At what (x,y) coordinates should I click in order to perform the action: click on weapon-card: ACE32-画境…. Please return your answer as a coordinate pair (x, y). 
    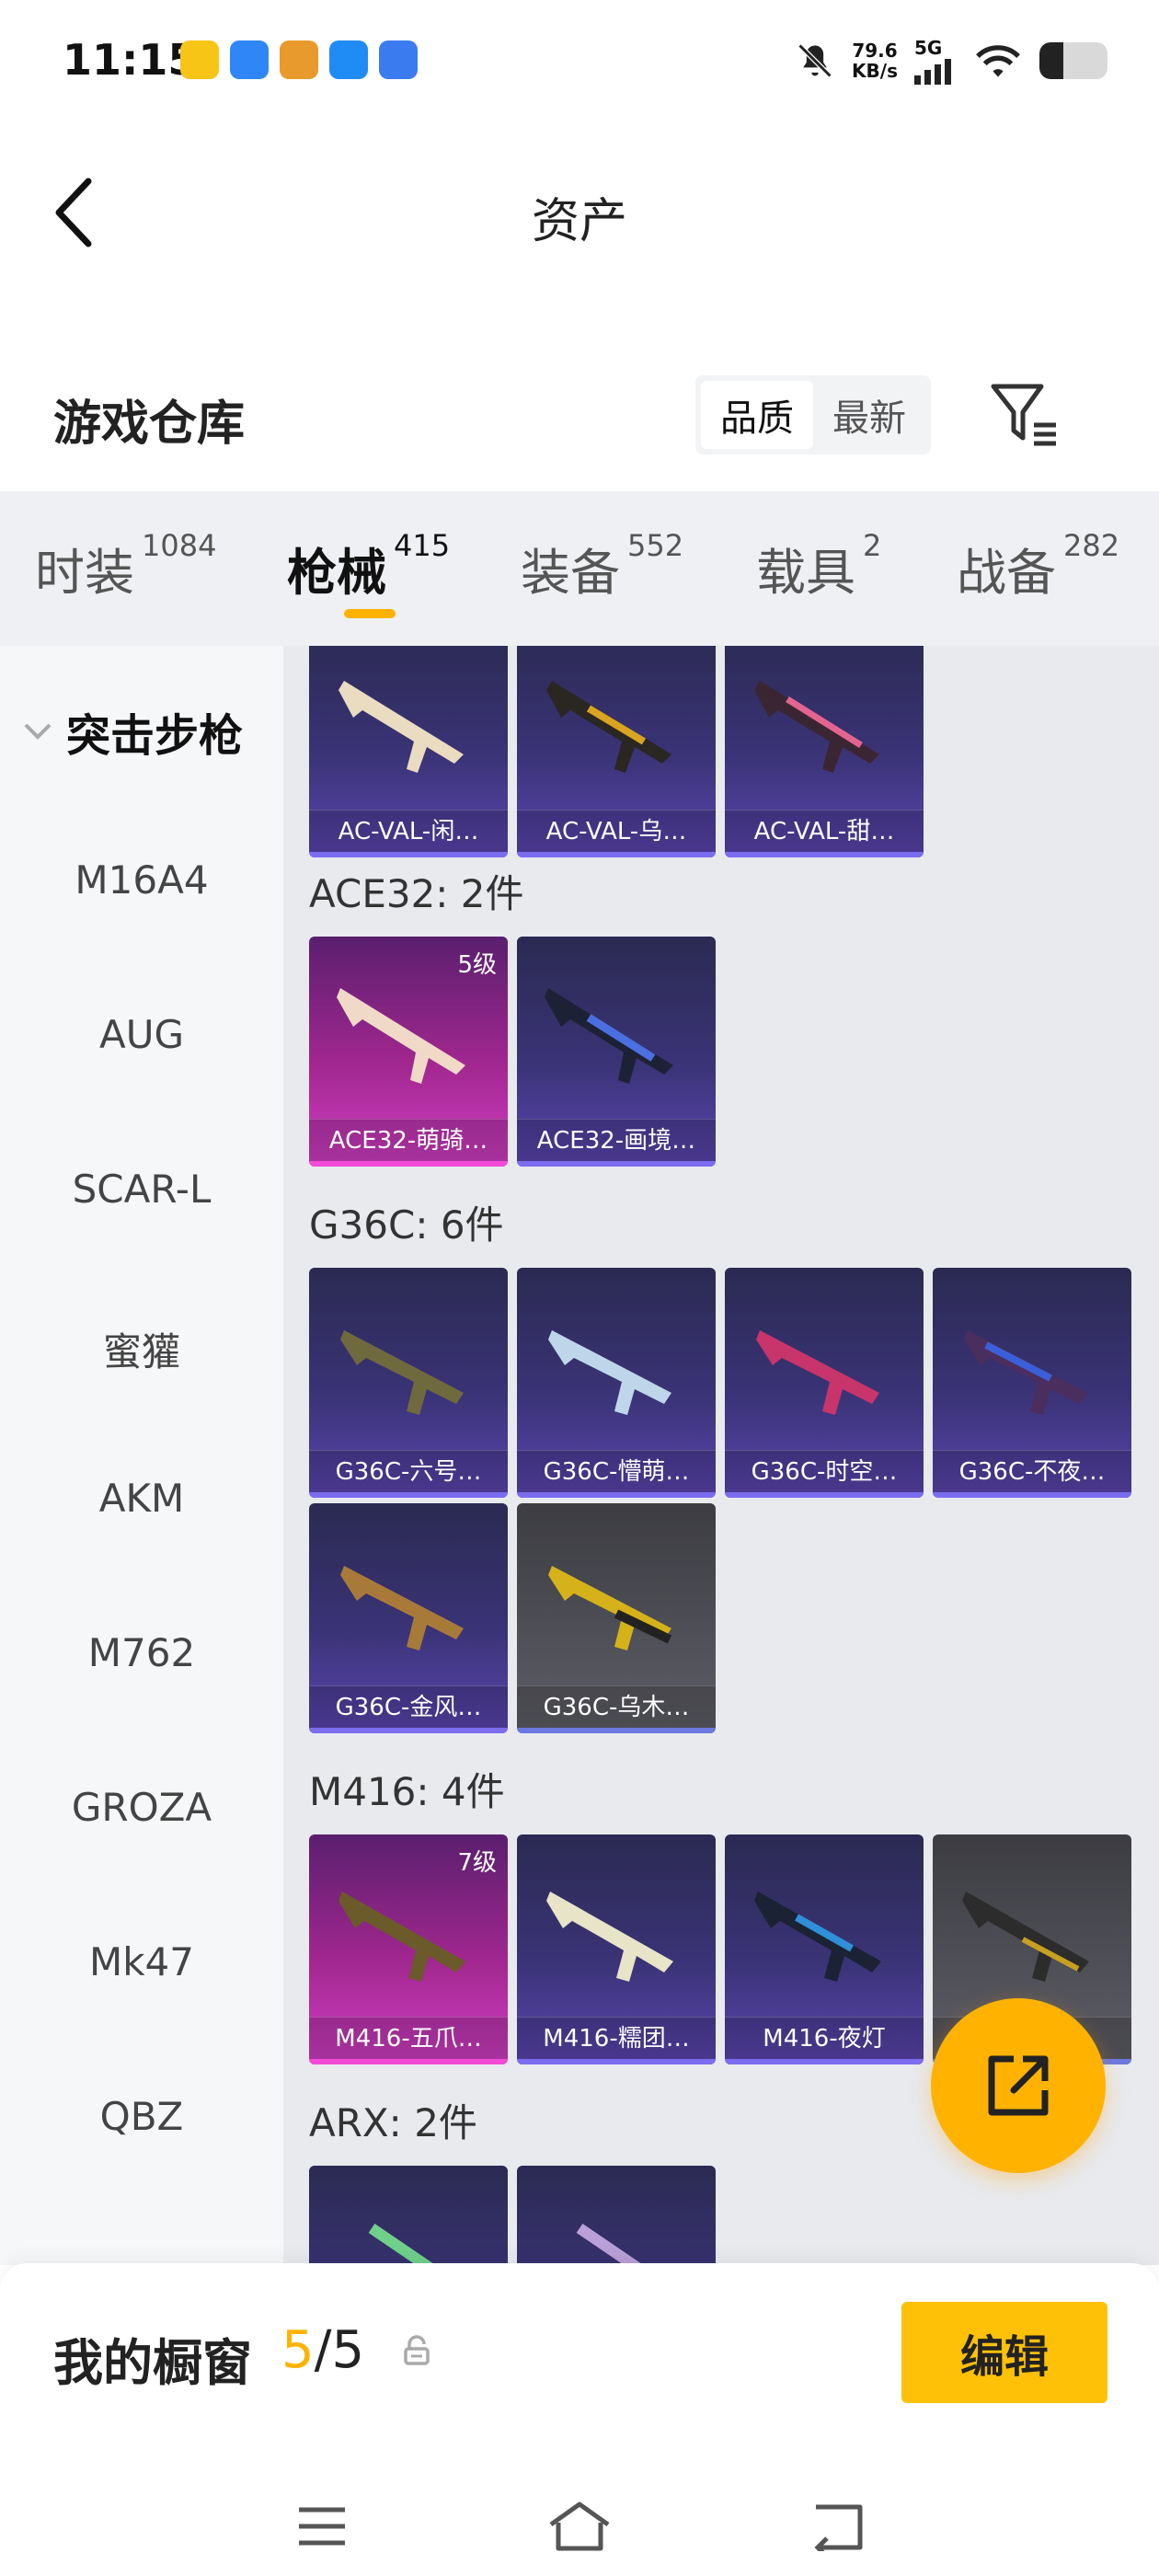
    Looking at the image, I should click on (616, 1052).